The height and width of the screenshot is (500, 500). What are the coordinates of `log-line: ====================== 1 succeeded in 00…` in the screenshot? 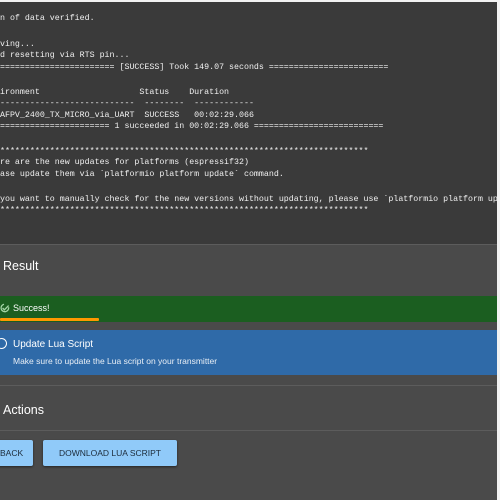 It's located at (192, 126).